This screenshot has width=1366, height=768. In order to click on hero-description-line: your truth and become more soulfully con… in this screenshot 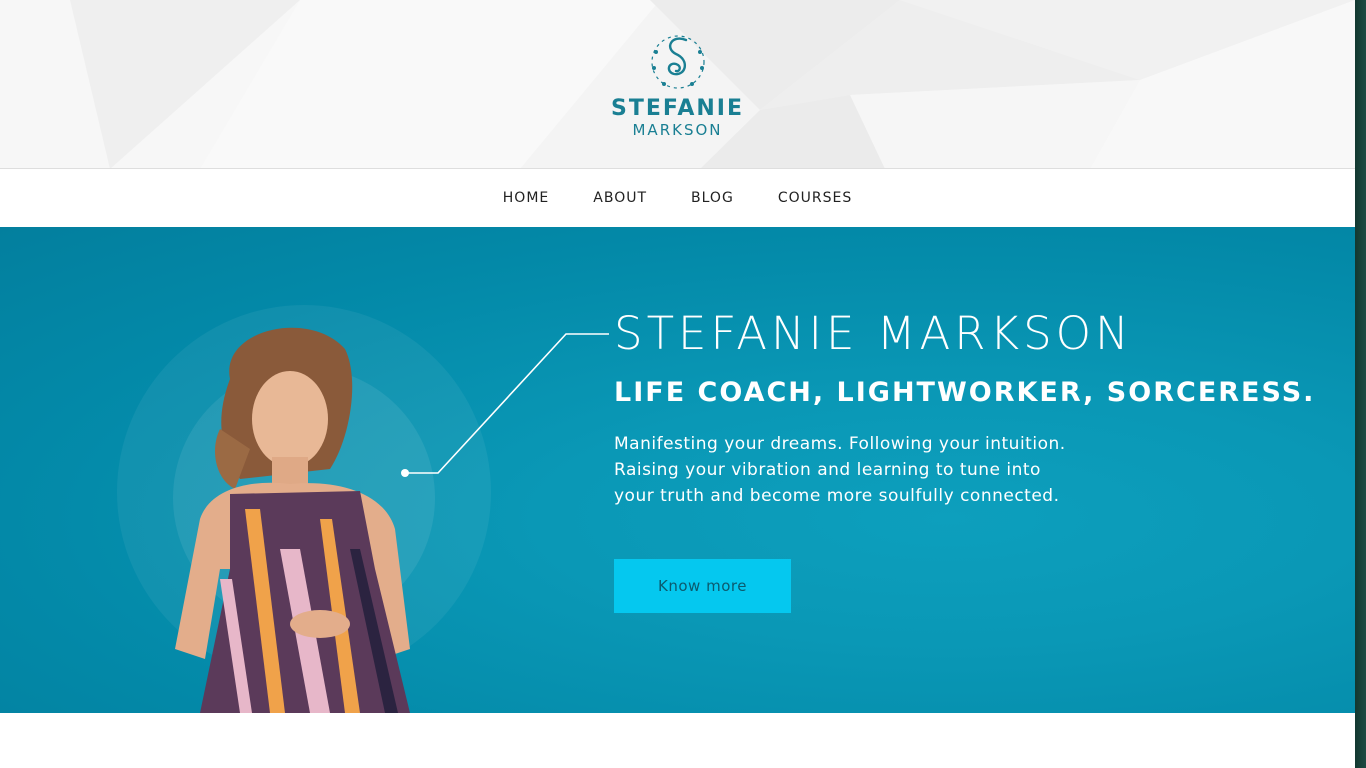, I will do `click(837, 496)`.